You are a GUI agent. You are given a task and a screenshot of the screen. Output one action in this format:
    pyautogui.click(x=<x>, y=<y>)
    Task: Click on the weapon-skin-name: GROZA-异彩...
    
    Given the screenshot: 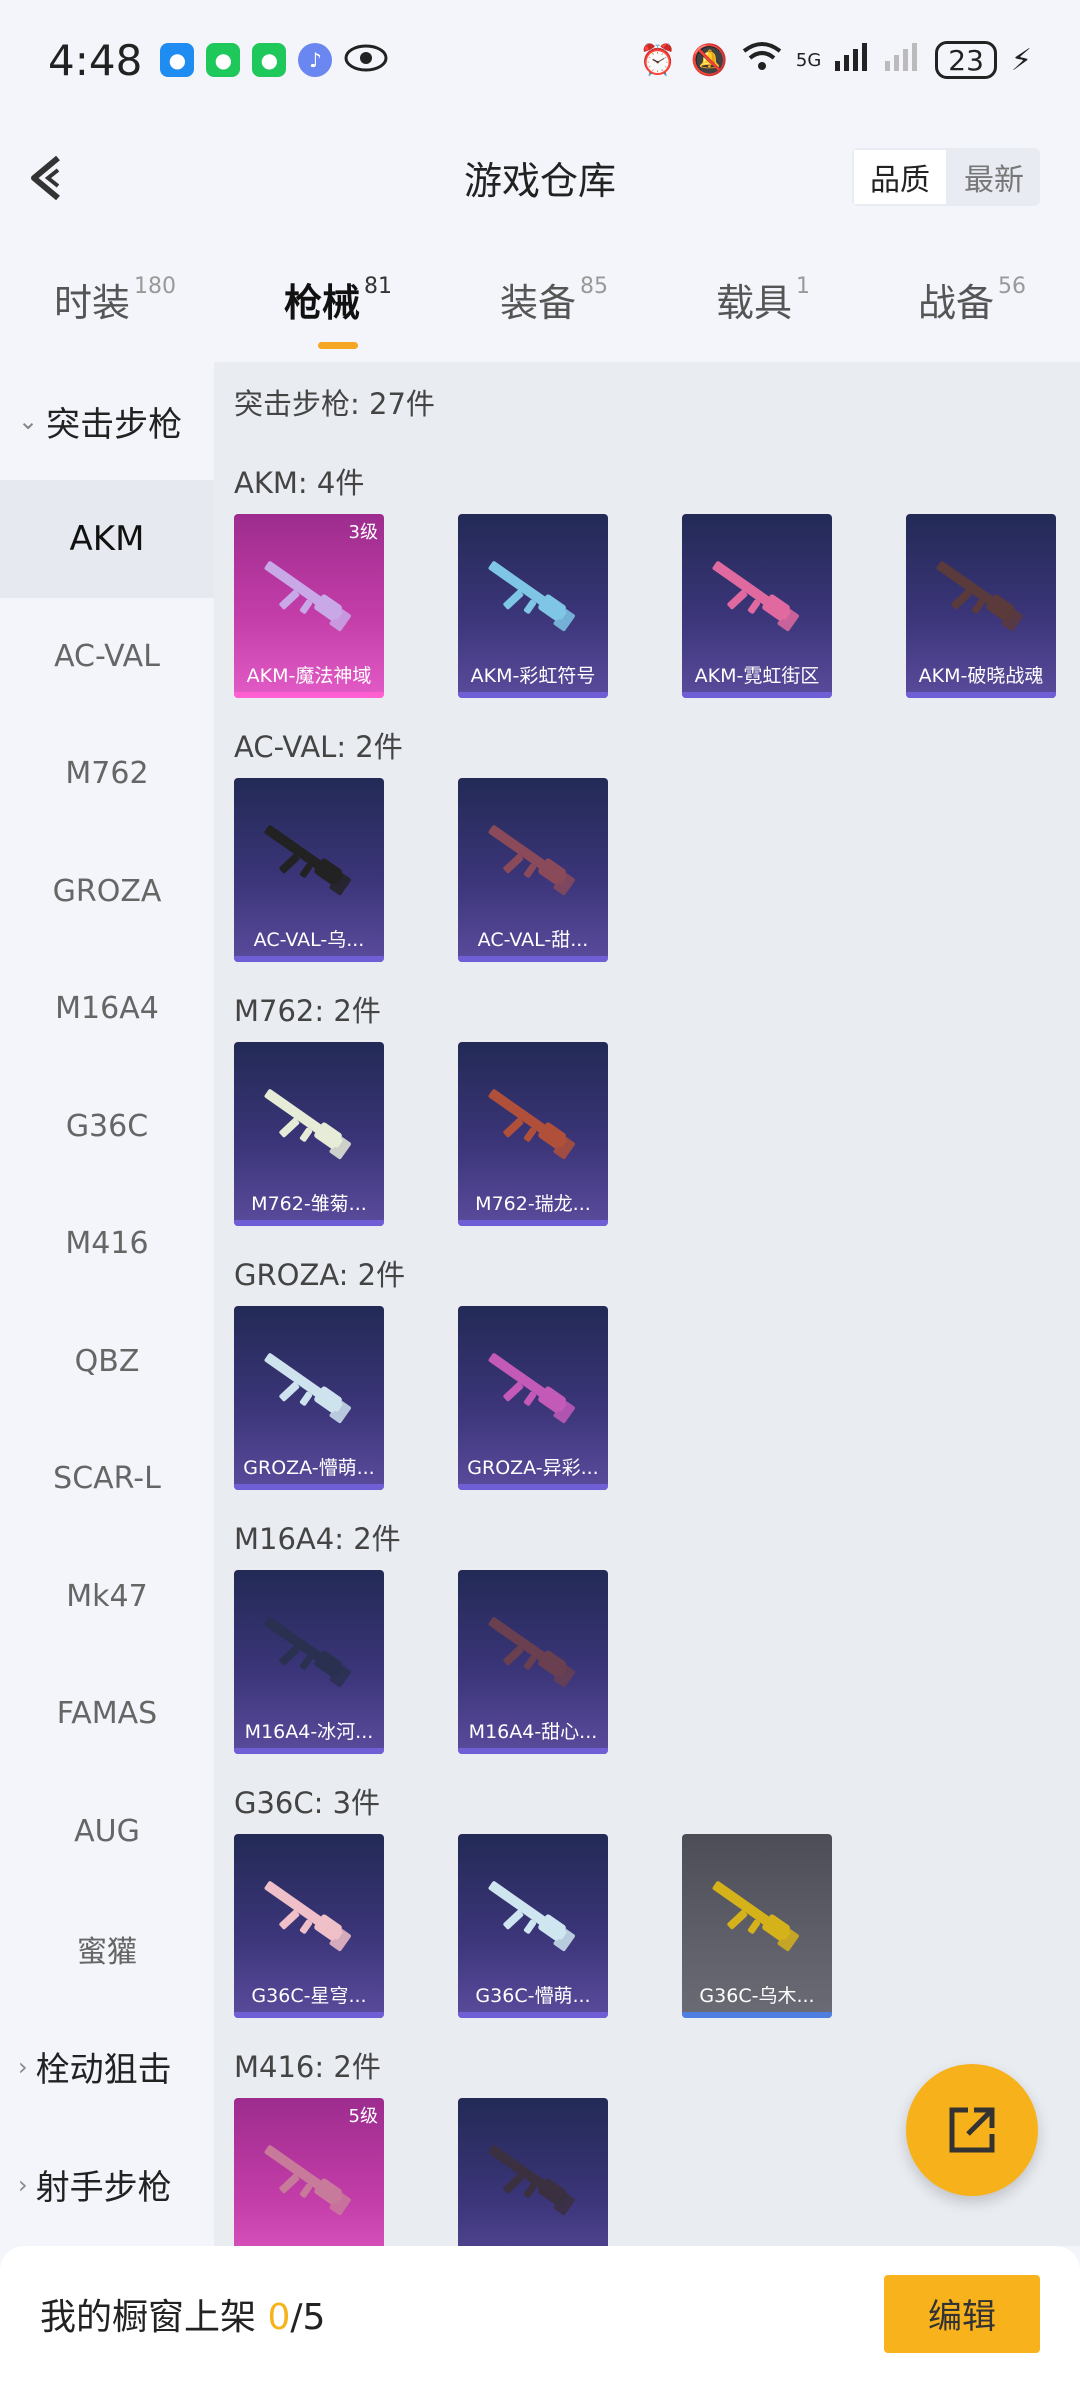 What is the action you would take?
    pyautogui.click(x=533, y=1468)
    